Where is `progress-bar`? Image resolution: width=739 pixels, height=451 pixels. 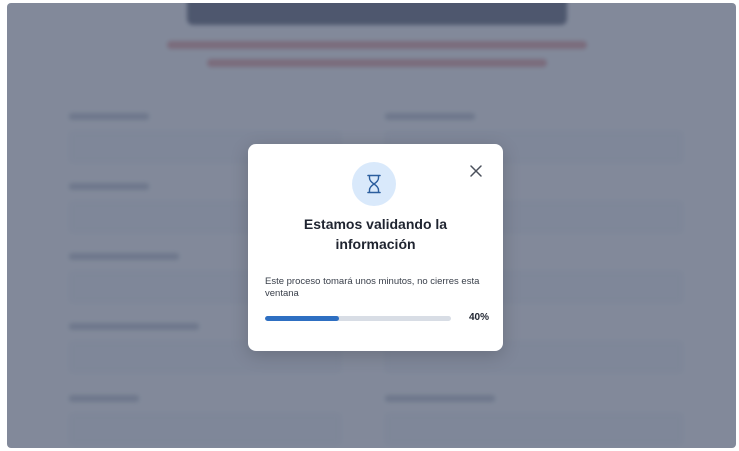 progress-bar is located at coordinates (358, 318).